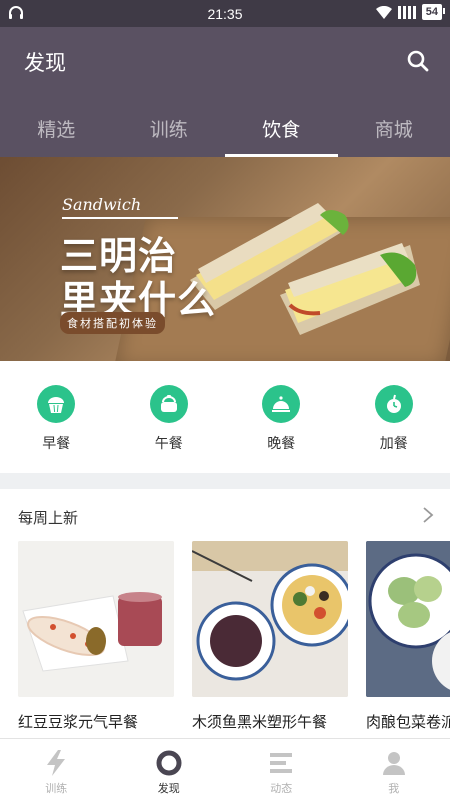 The height and width of the screenshot is (800, 450). Describe the element at coordinates (112, 323) in the screenshot. I see `banner-tag: 食材搭配初体验` at that location.